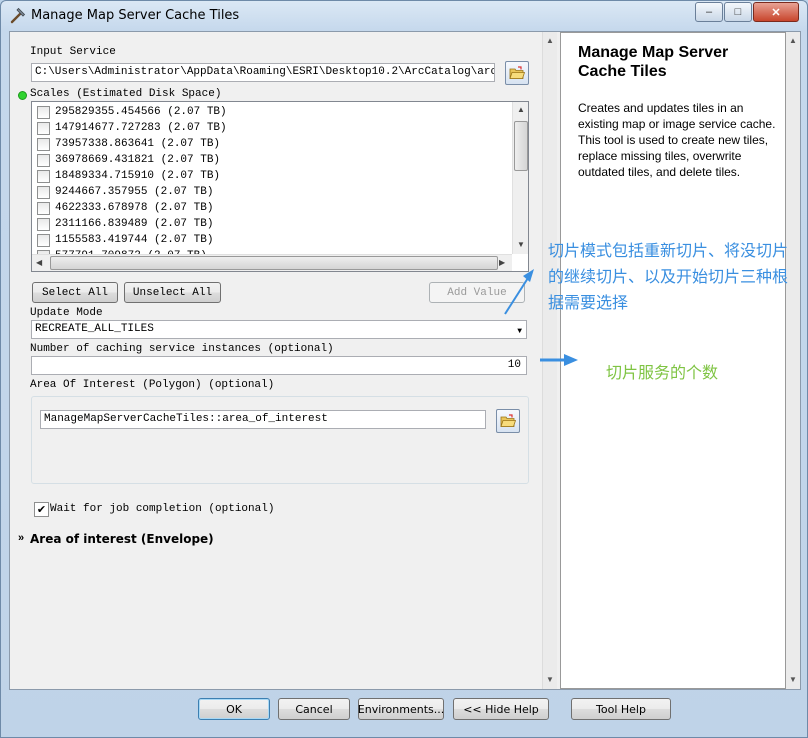 The image size is (808, 738). What do you see at coordinates (135, 15) in the screenshot?
I see `window-title: Manage Map Server Cache Tiles` at bounding box center [135, 15].